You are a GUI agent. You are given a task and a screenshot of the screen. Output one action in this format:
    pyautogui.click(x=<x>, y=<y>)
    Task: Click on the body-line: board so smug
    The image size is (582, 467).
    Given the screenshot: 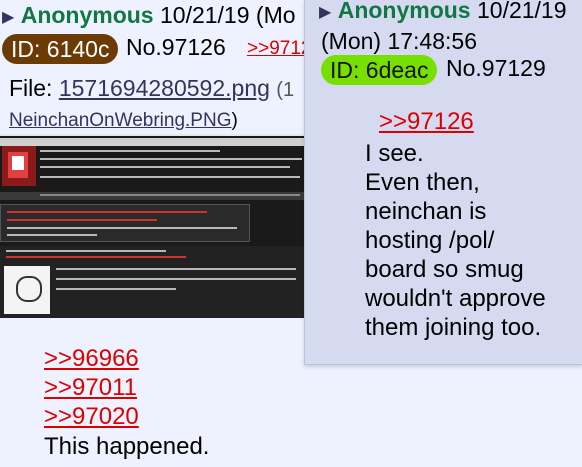 What is the action you would take?
    pyautogui.click(x=444, y=269)
    